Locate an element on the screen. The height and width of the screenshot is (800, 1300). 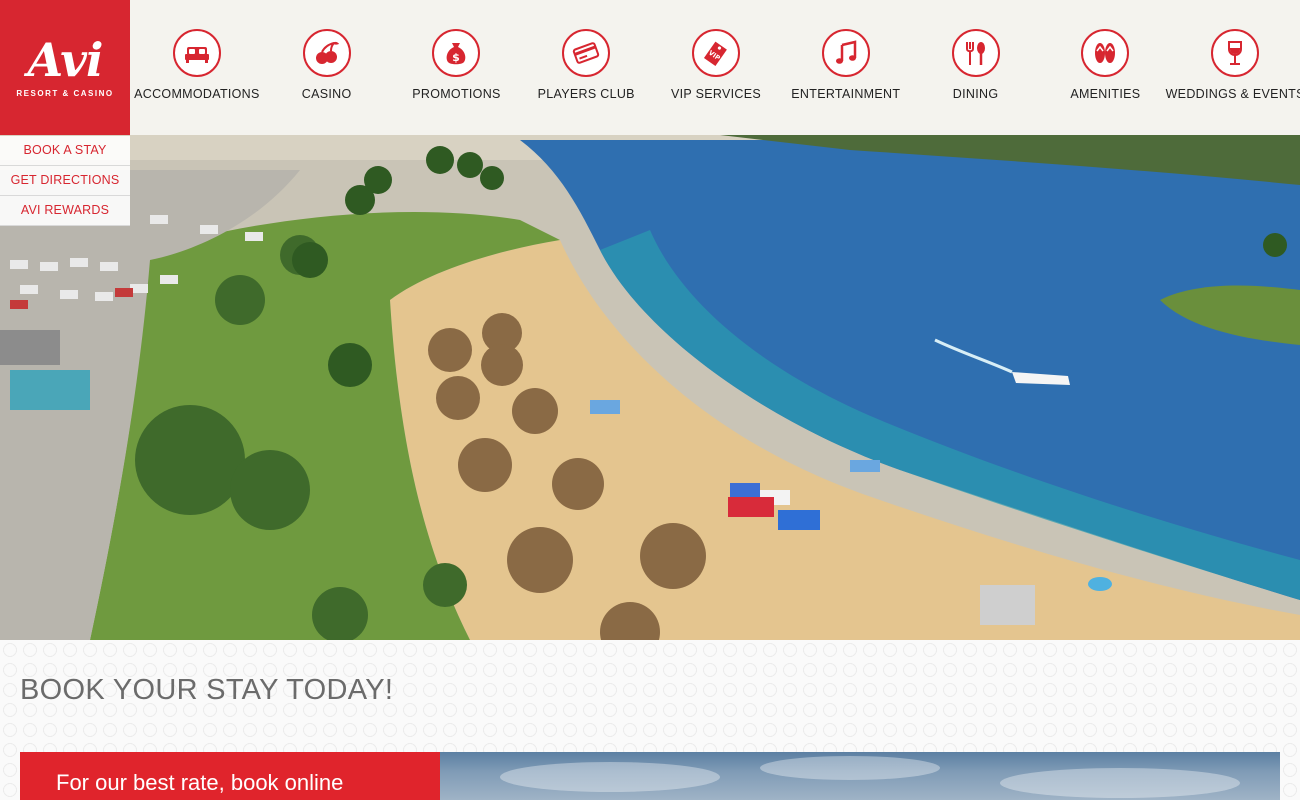
quick-links: BOOK A STAY GET DIRECTIONS AVI REWARDS is located at coordinates (65, 181).